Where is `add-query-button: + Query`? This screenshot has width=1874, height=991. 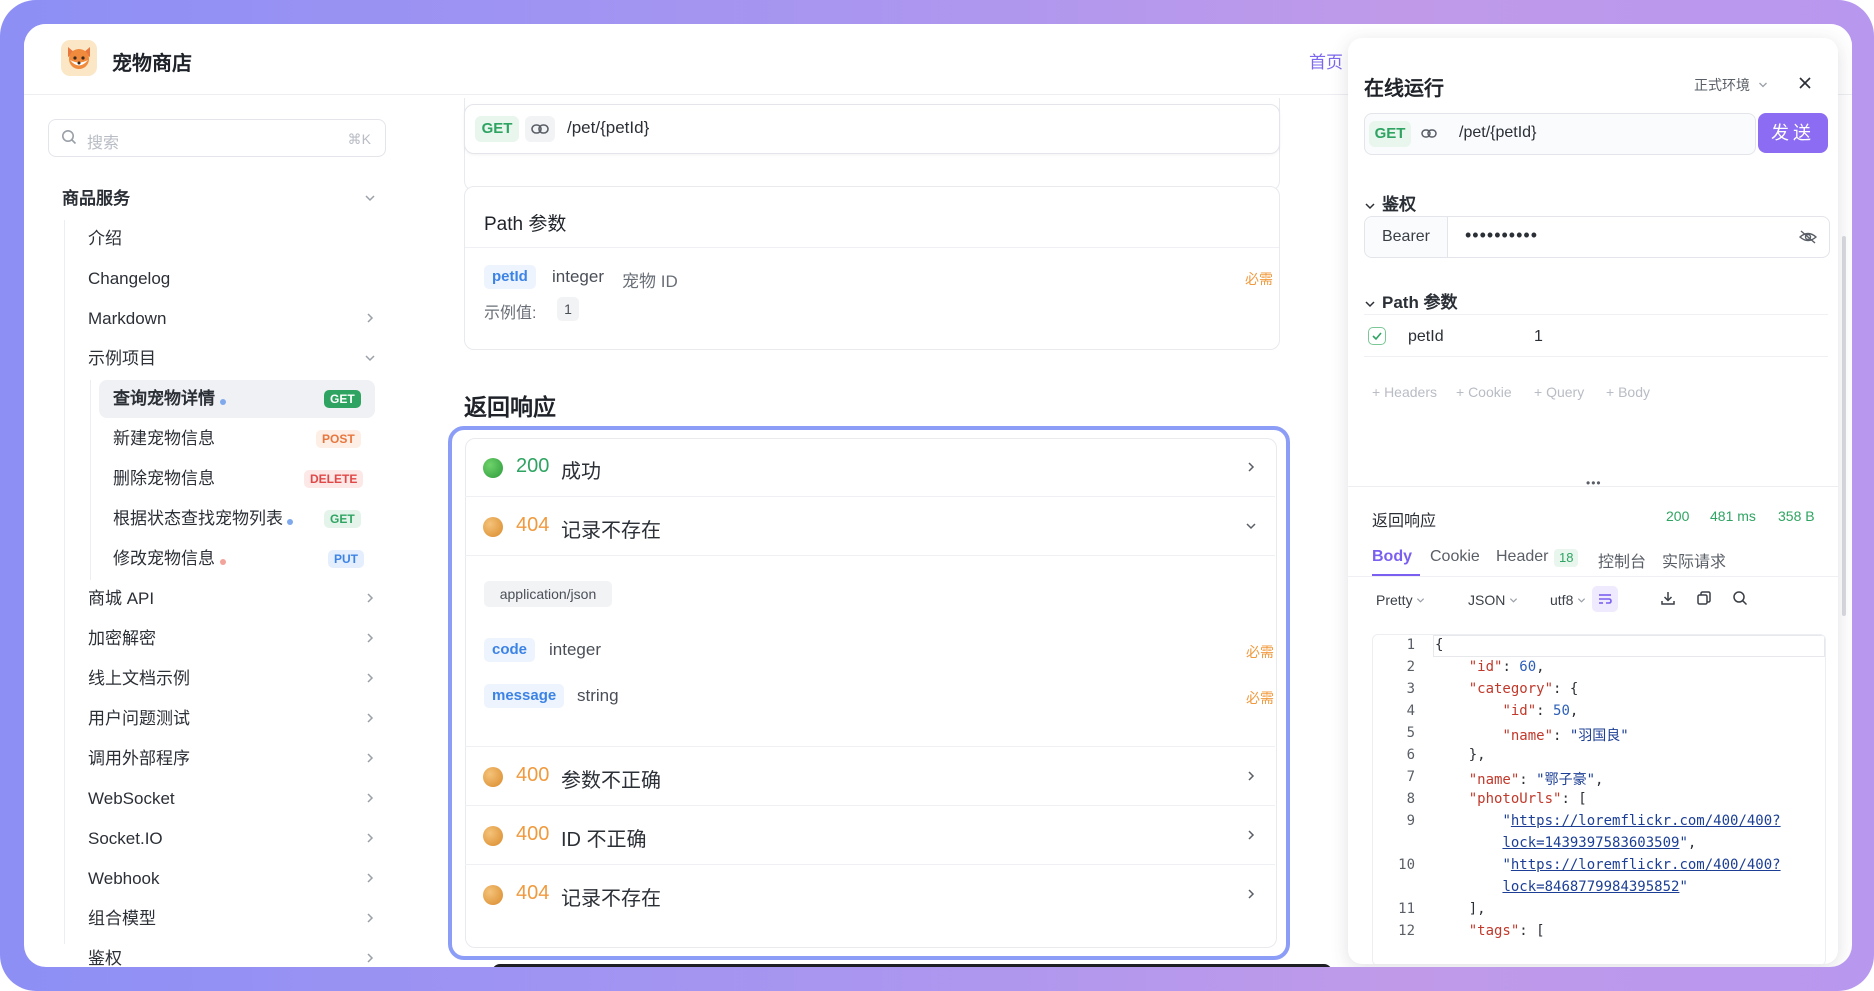
add-query-button: + Query is located at coordinates (1559, 392).